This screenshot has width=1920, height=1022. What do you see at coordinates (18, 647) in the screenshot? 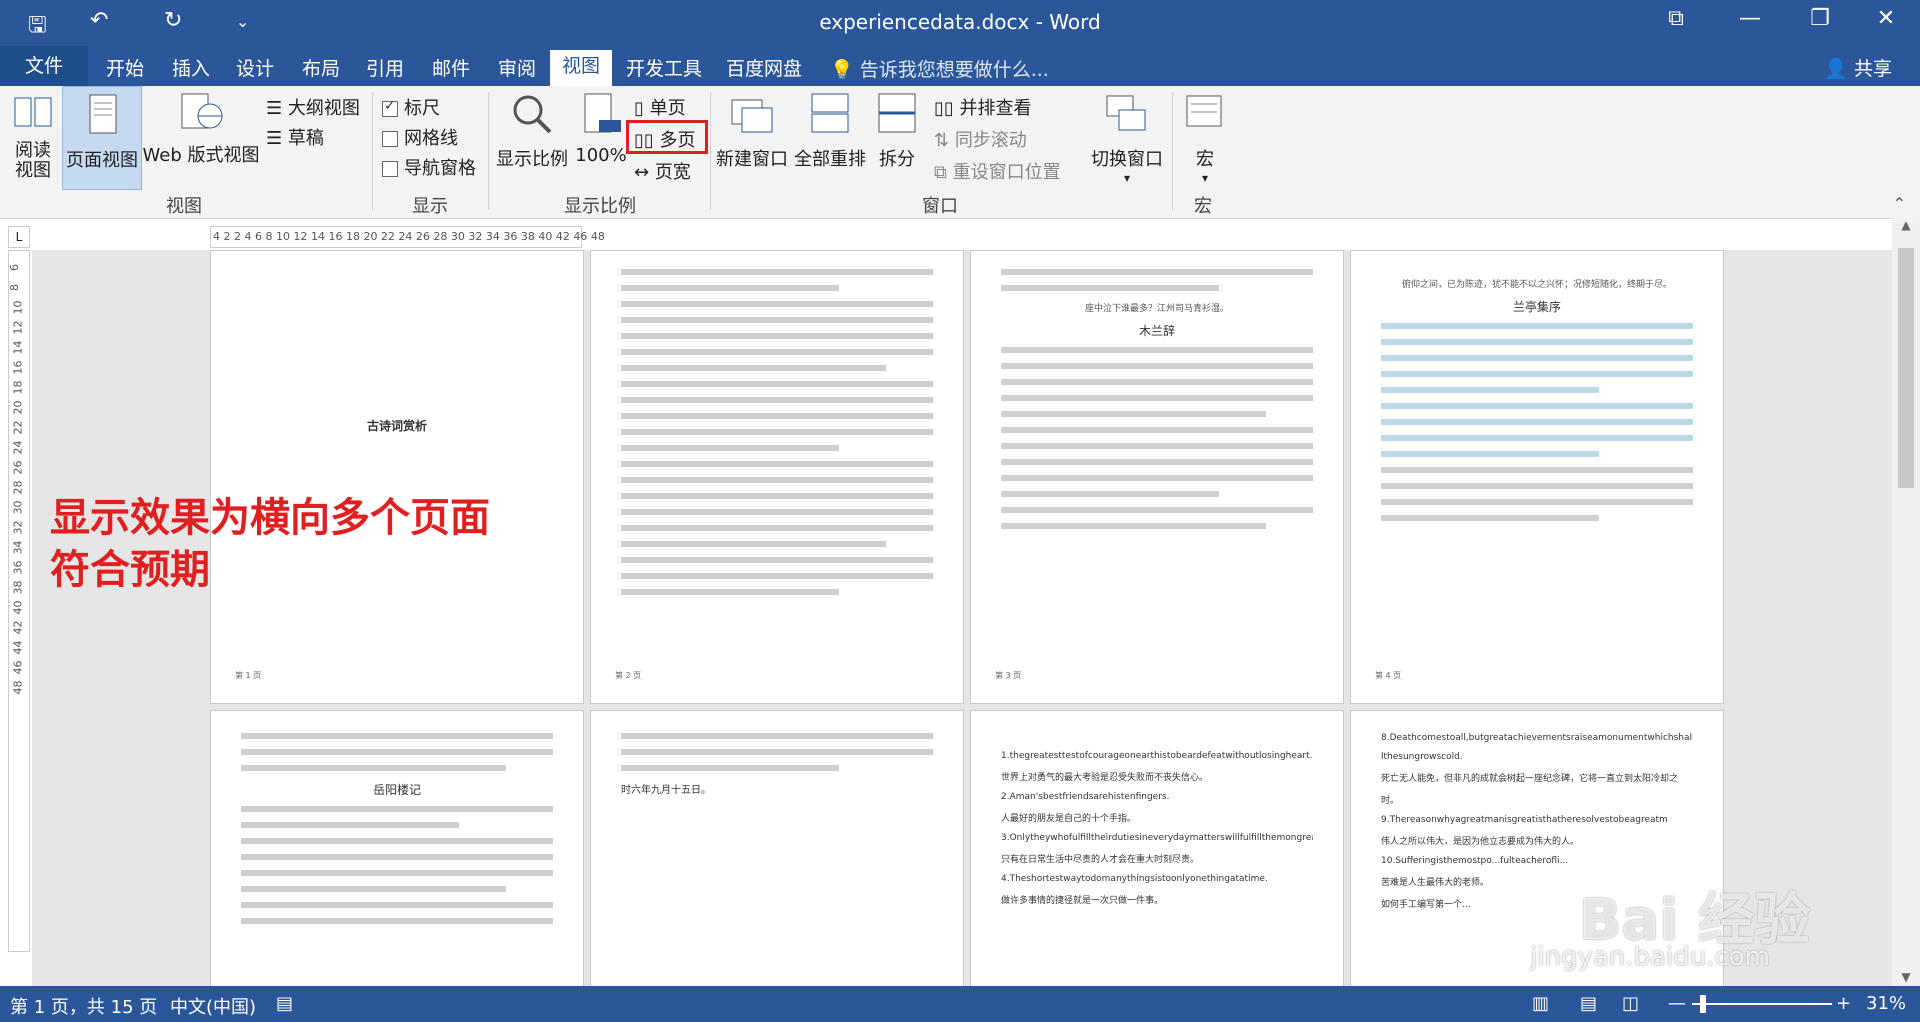
I see `vertical-ruler-tick: 44` at bounding box center [18, 647].